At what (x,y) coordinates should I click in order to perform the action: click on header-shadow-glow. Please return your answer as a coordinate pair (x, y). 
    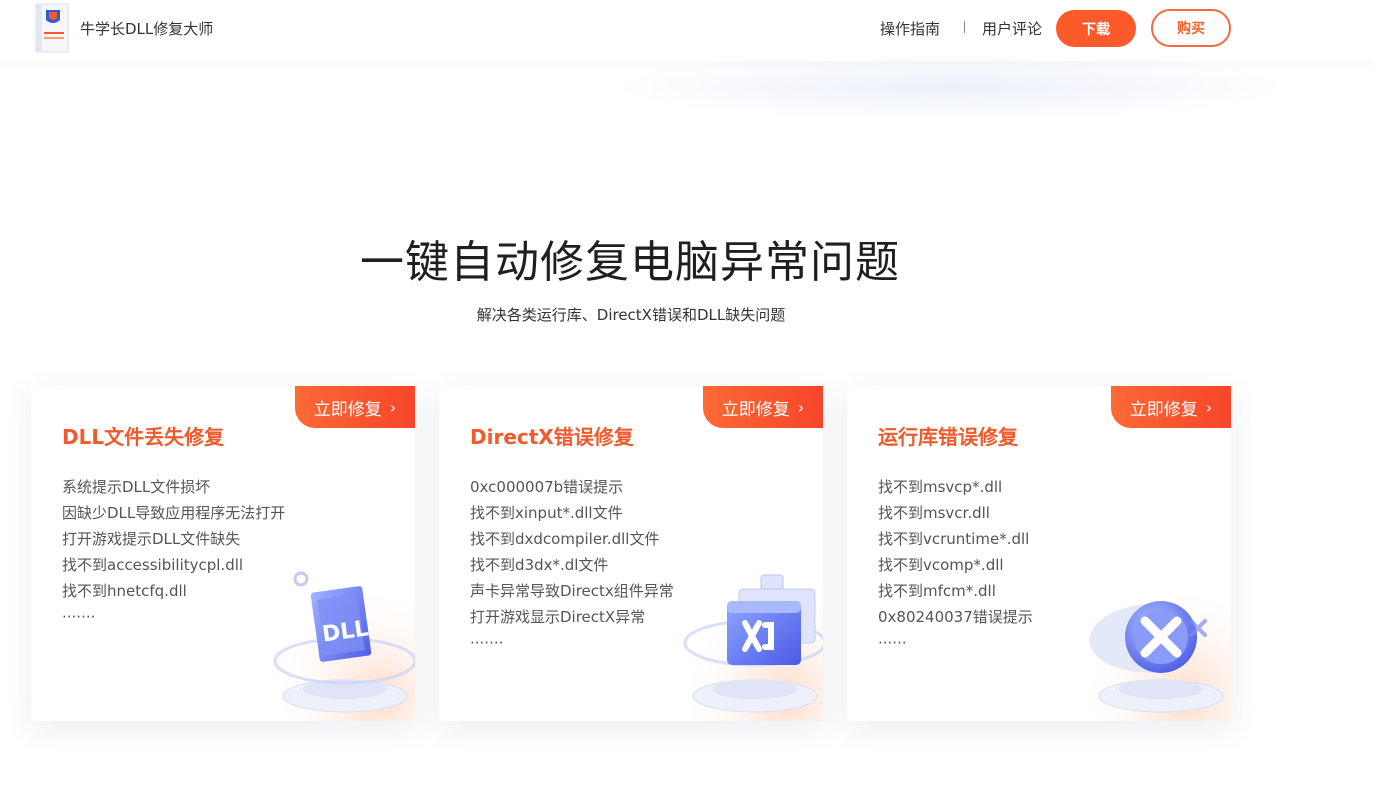
    Looking at the image, I should click on (950, 87).